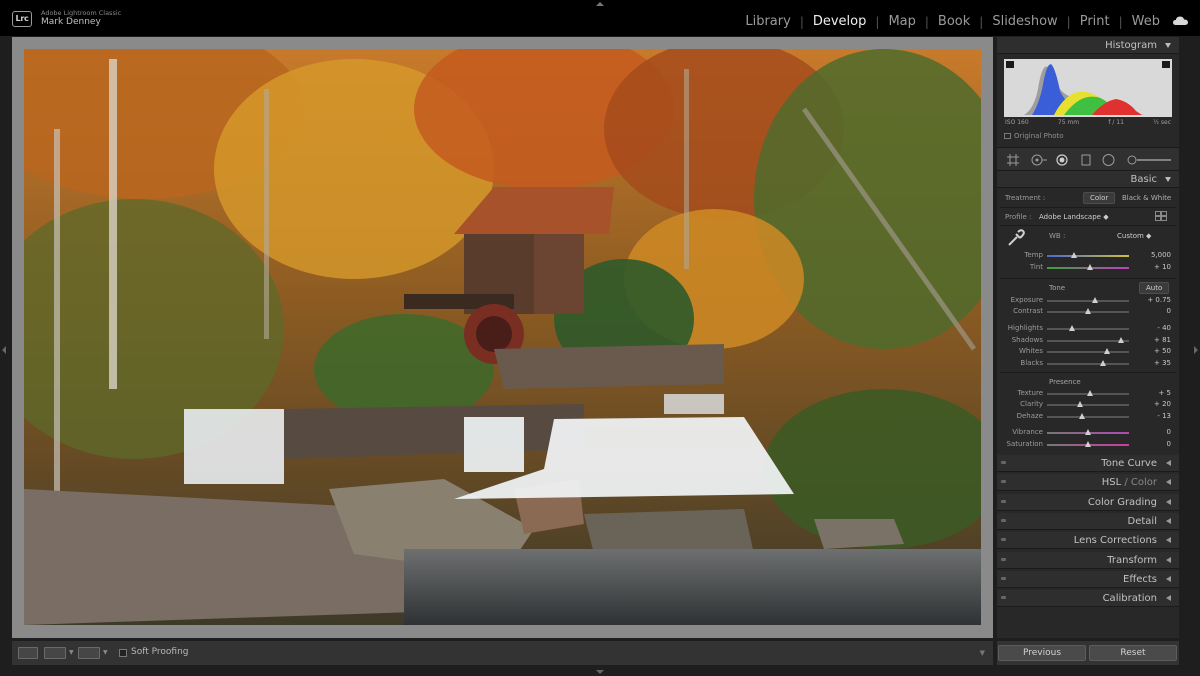 This screenshot has width=1200, height=676. I want to click on original-photo-toggle: Original Photo, so click(1034, 136).